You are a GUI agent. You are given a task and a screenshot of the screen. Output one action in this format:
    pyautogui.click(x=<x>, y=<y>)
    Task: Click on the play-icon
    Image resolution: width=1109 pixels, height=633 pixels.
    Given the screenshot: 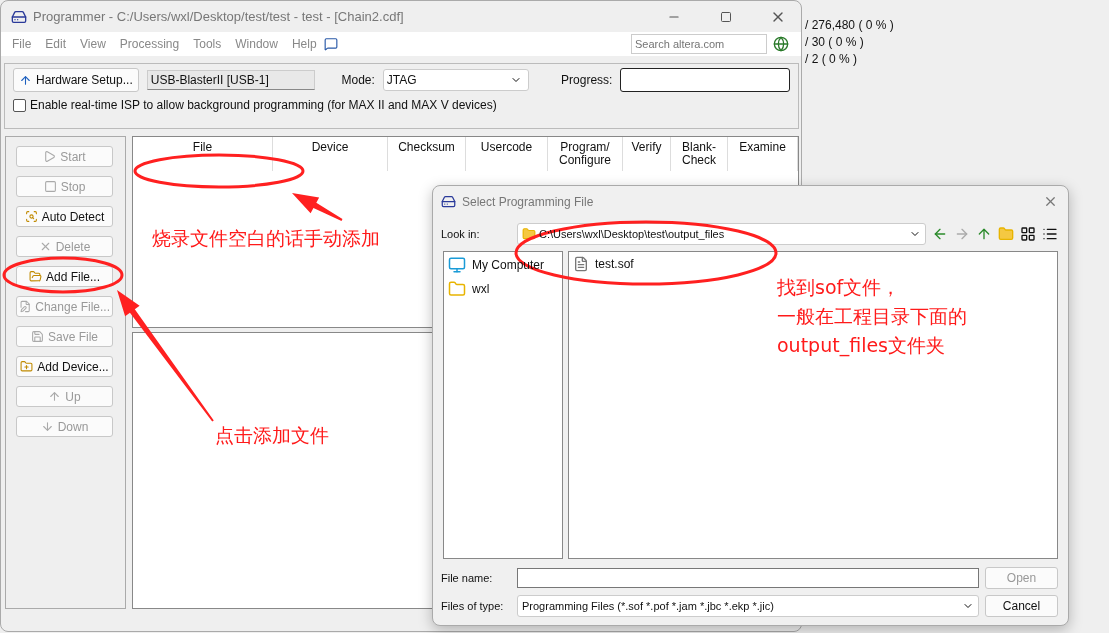 What is the action you would take?
    pyautogui.click(x=50, y=156)
    